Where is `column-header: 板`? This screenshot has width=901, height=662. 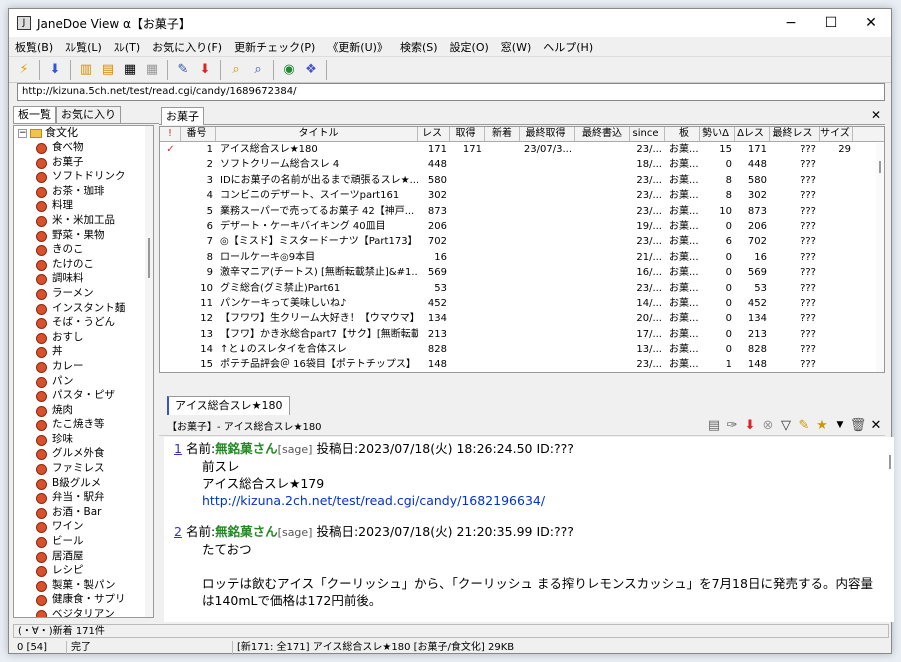 column-header: 板 is located at coordinates (682, 134).